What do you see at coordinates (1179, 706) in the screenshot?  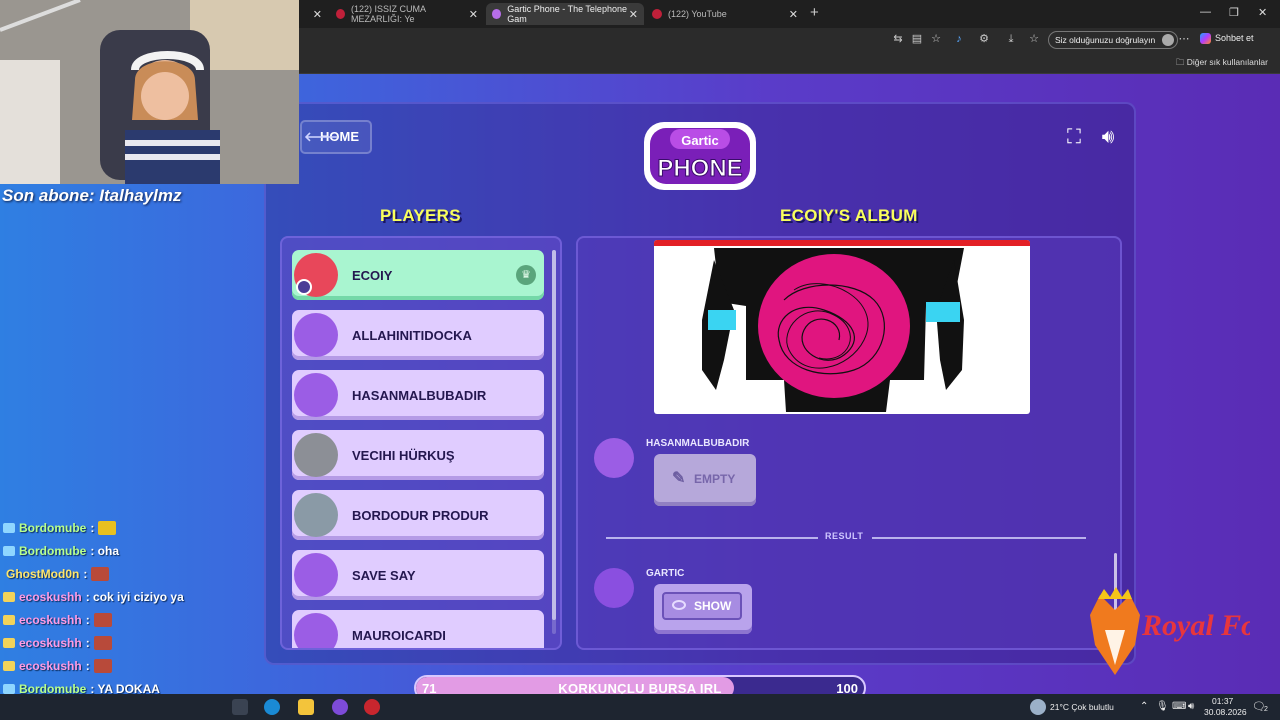 I see `network-icon: ⌨` at bounding box center [1179, 706].